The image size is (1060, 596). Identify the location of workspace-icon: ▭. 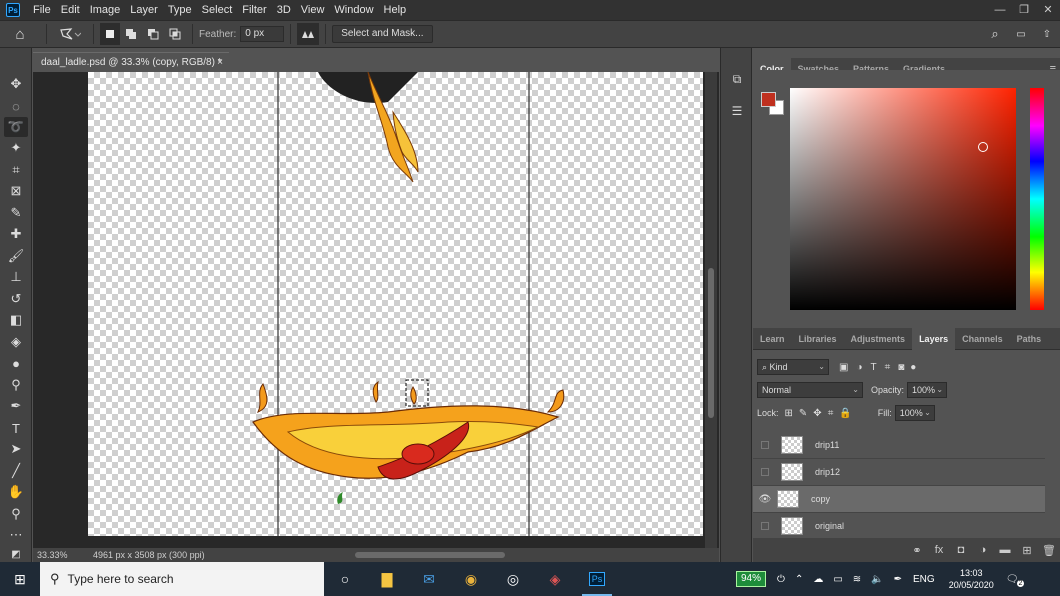
(1021, 34).